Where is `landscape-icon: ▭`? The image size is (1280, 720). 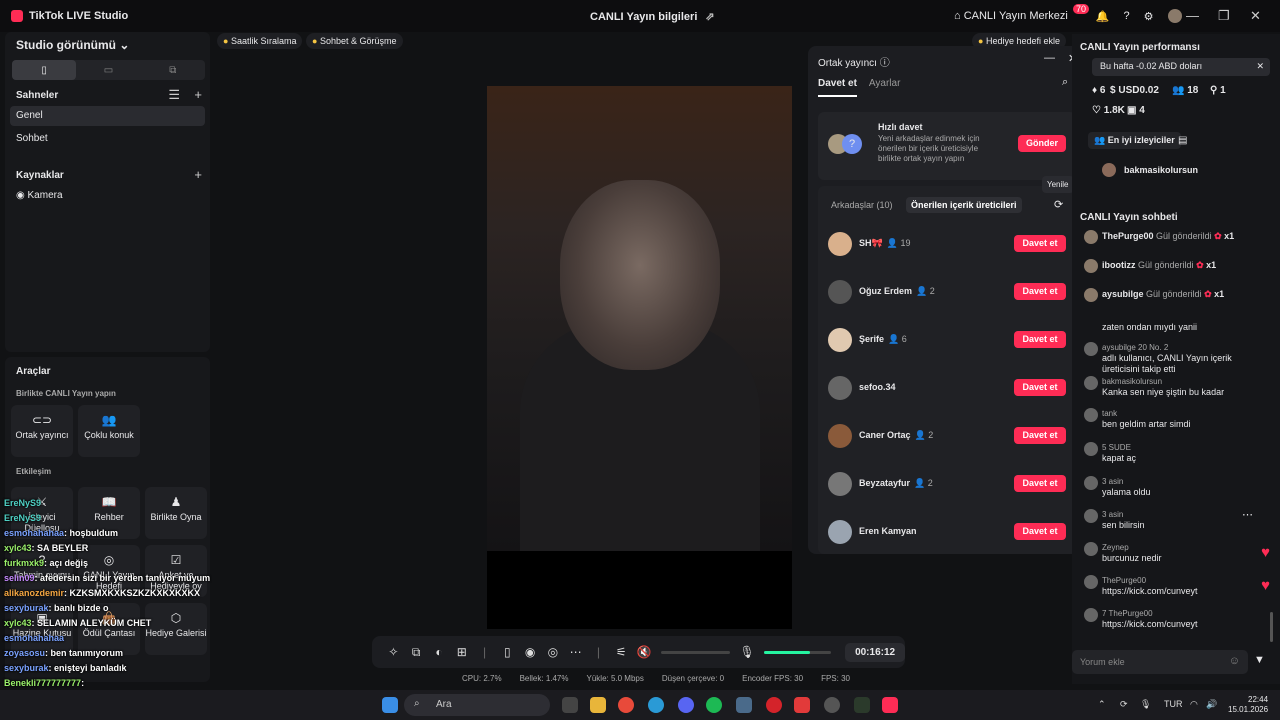
landscape-icon: ▭ is located at coordinates (108, 70).